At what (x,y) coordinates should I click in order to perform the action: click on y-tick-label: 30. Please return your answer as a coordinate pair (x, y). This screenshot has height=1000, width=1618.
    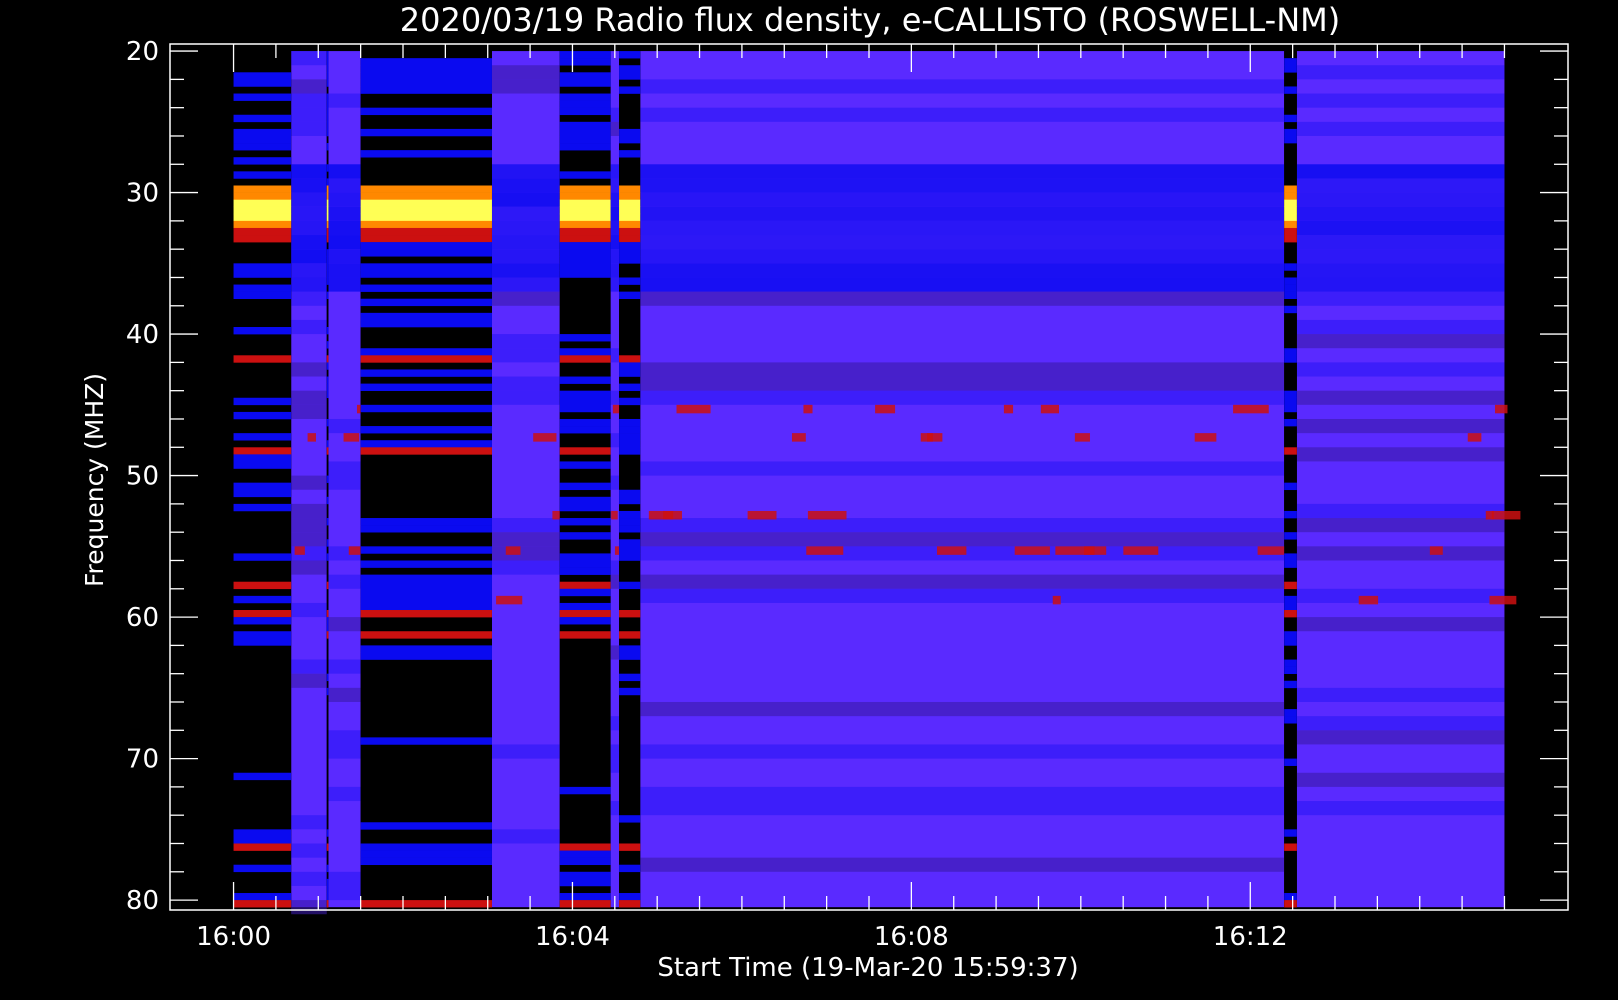
    Looking at the image, I should click on (142, 194).